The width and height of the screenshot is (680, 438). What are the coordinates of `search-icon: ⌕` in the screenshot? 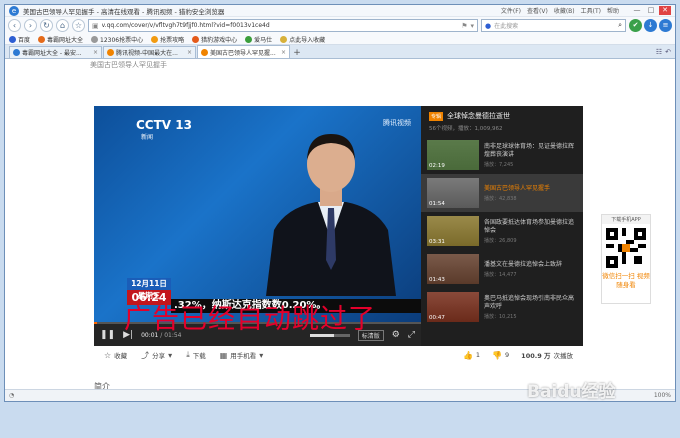 It's located at (620, 25).